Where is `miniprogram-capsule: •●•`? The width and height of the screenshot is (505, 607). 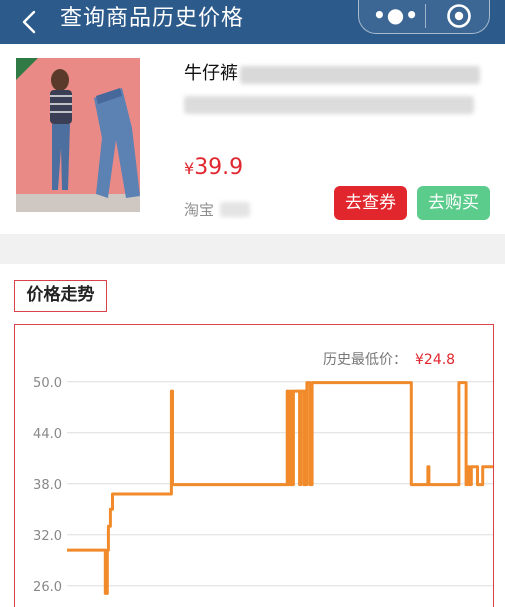
miniprogram-capsule: •●• is located at coordinates (424, 17).